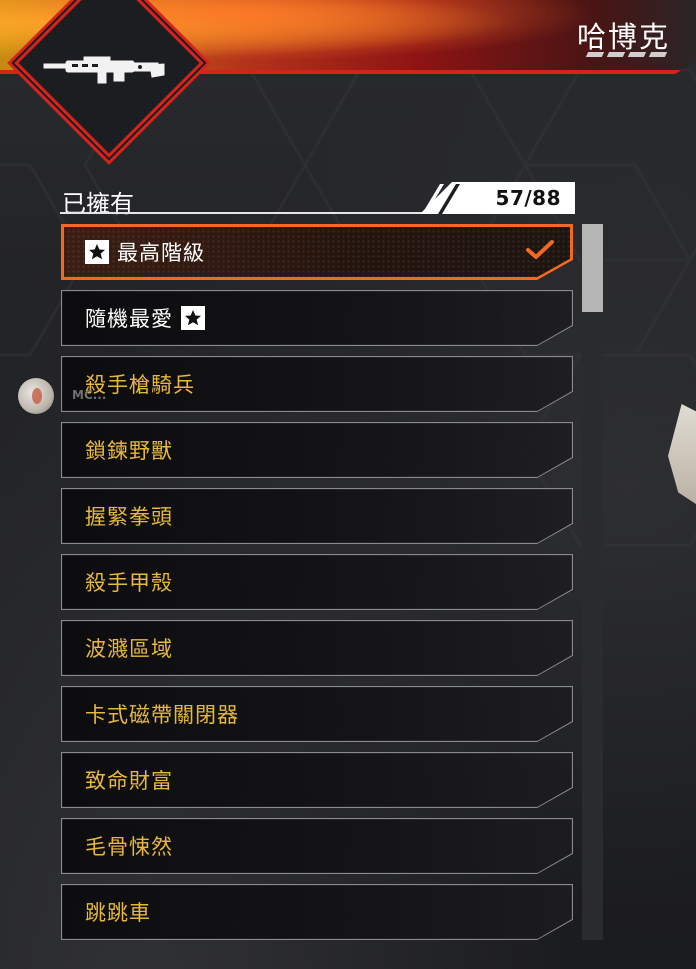 This screenshot has height=969, width=696. I want to click on skin-name: 毛骨悚然, so click(129, 847).